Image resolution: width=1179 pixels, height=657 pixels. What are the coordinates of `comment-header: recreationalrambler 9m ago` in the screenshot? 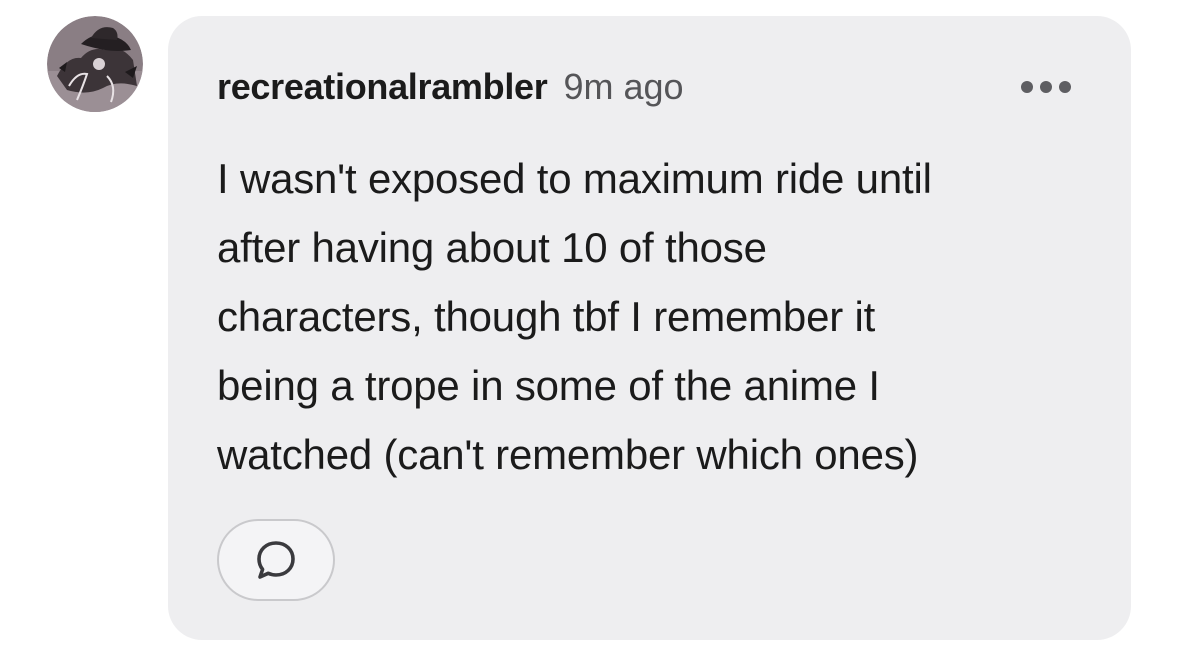 It's located at (450, 88).